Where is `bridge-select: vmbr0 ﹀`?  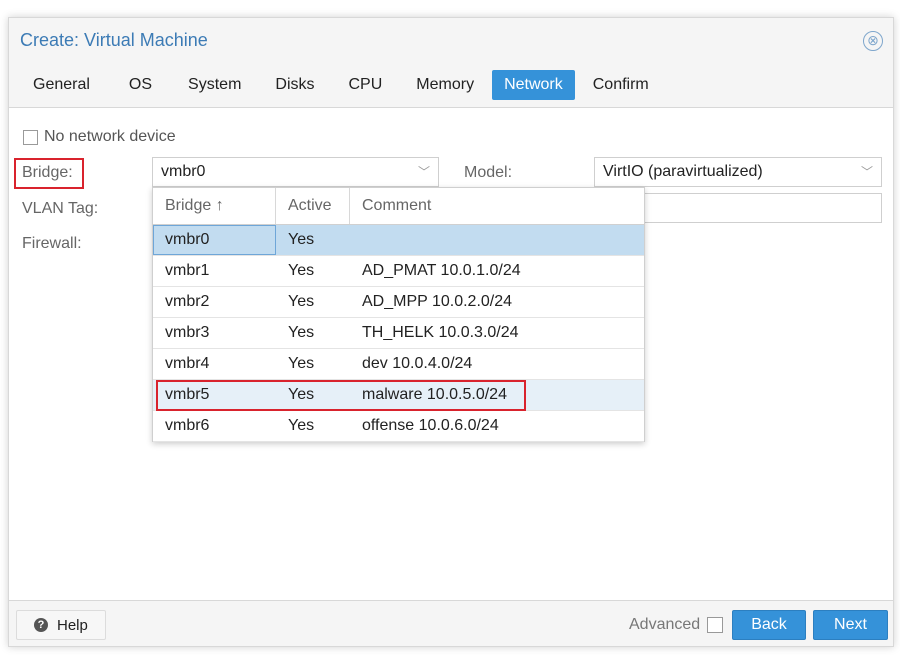 bridge-select: vmbr0 ﹀ is located at coordinates (295, 172).